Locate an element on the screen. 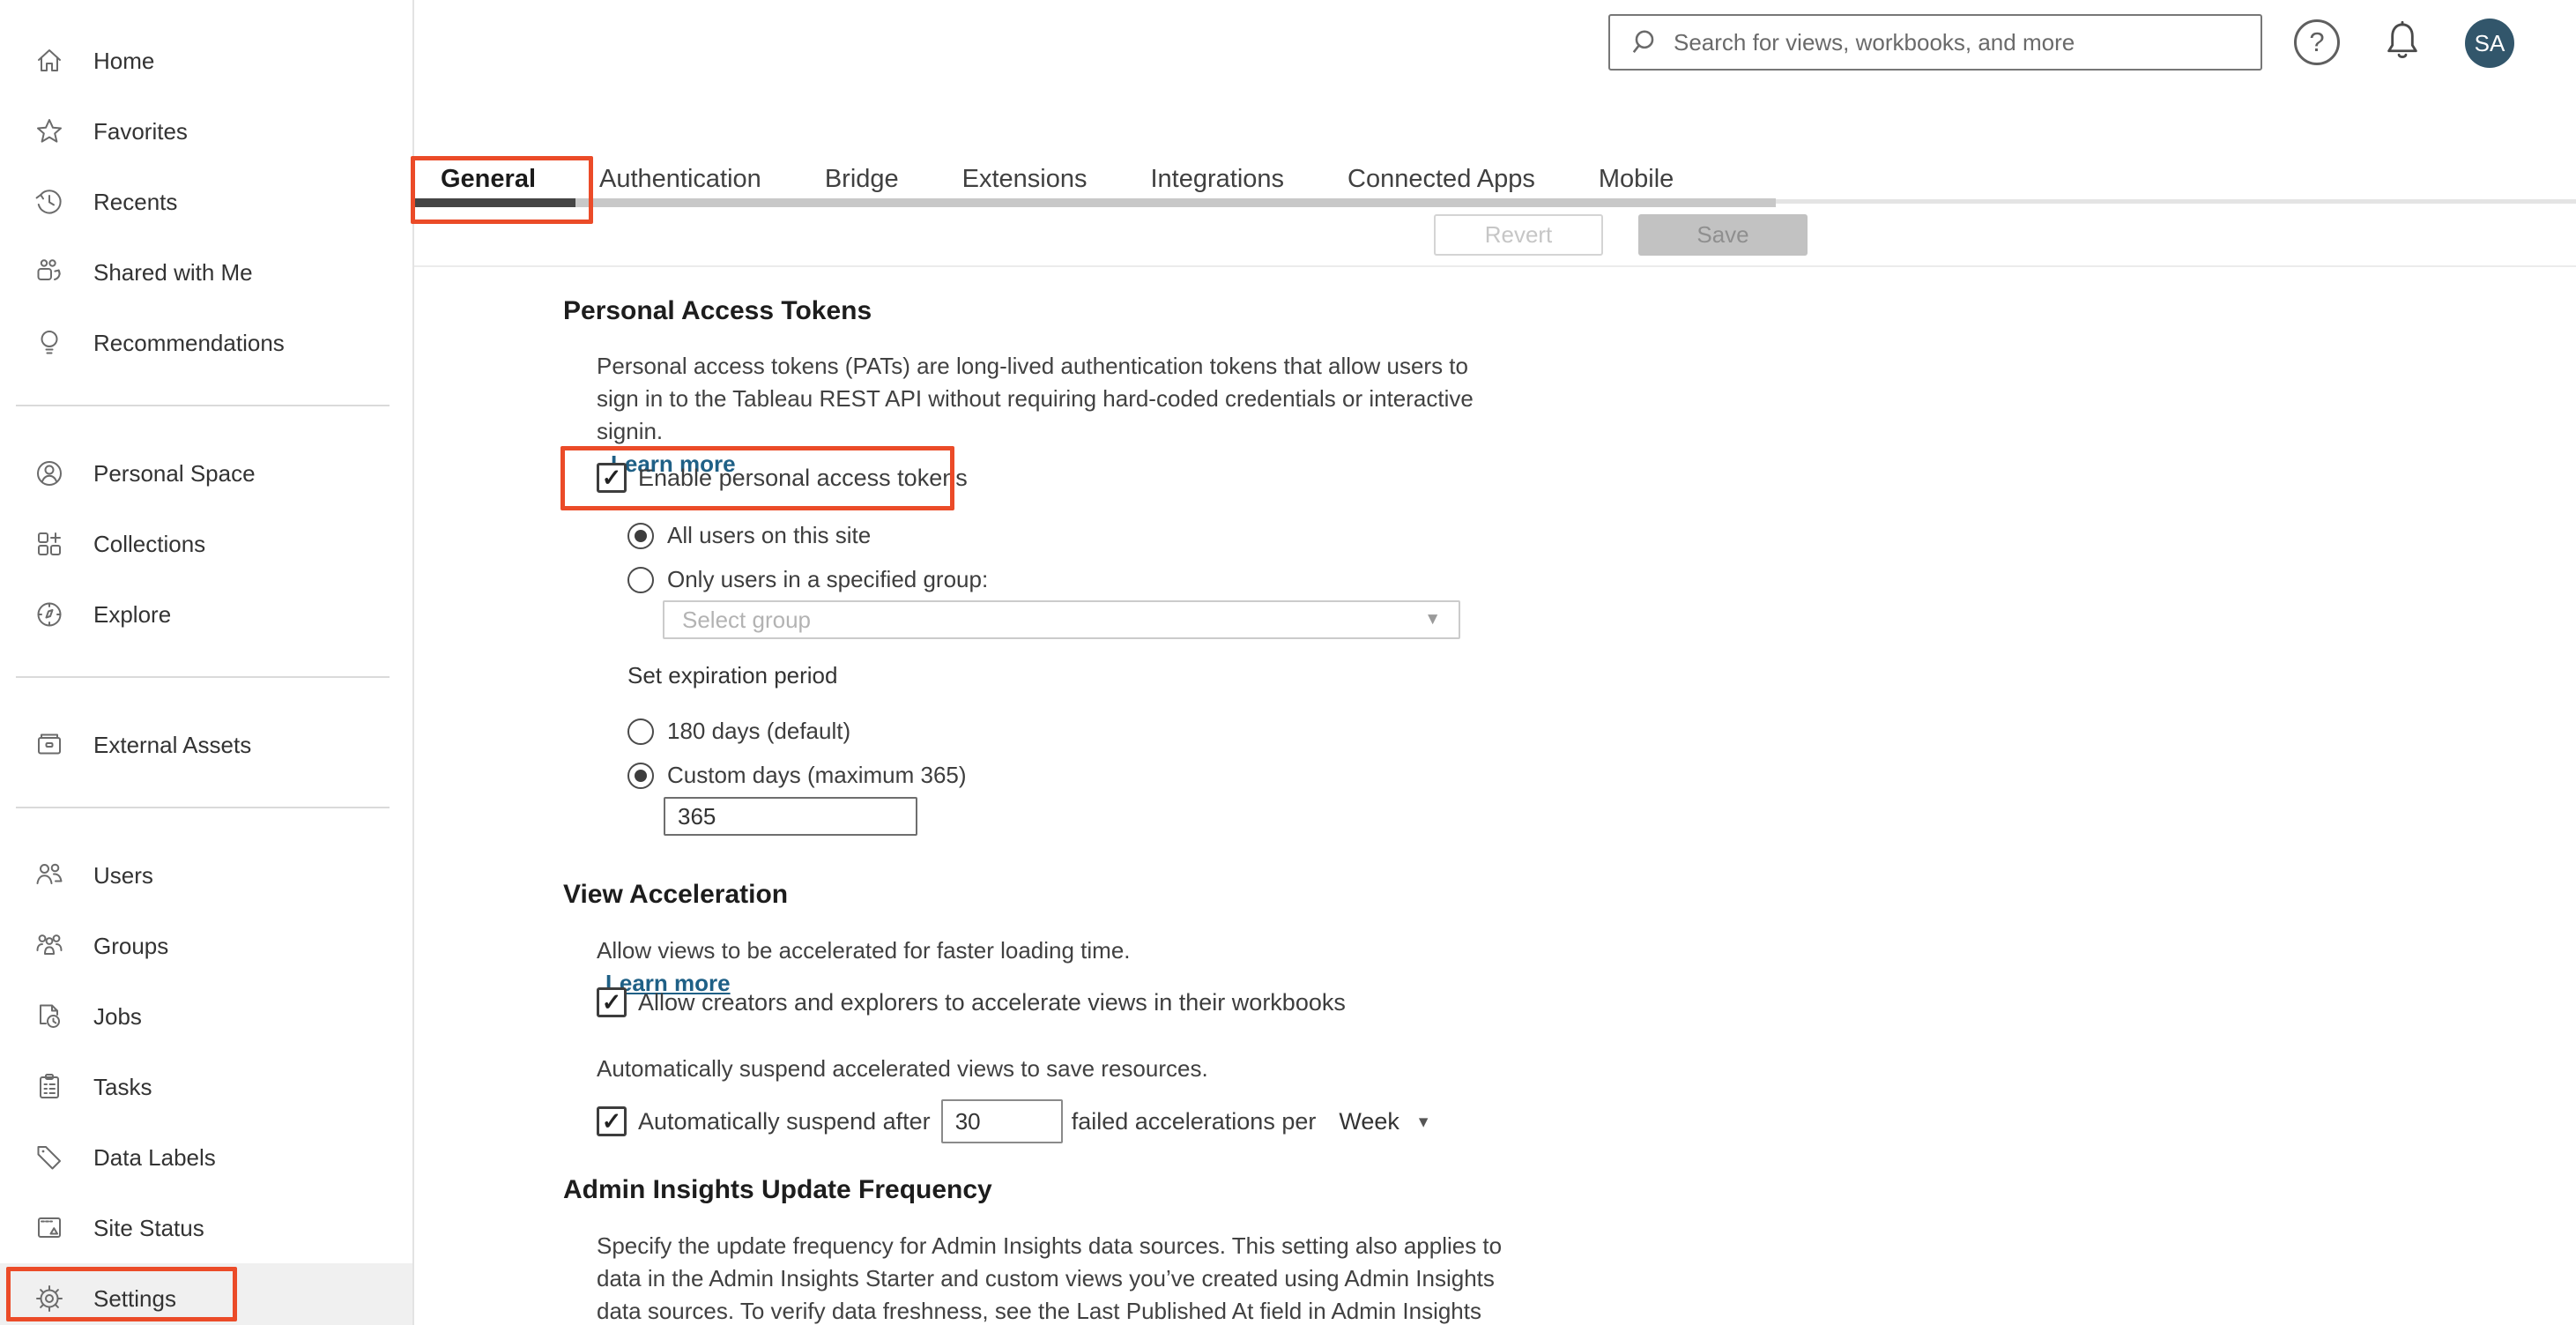 The width and height of the screenshot is (2576, 1325). star-icon is located at coordinates (49, 131).